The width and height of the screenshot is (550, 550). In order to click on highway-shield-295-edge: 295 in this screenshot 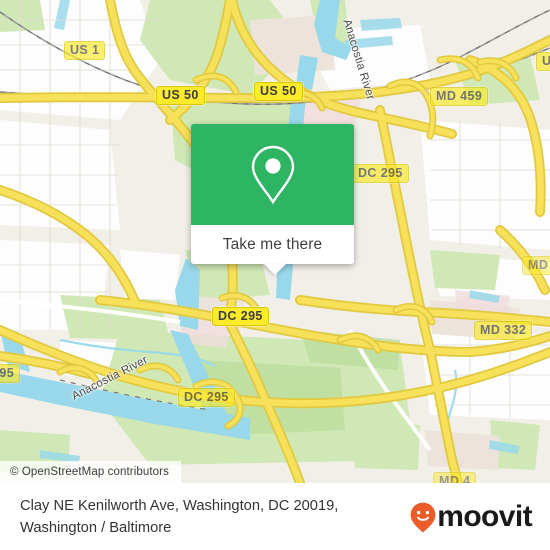, I will do `click(10, 373)`.